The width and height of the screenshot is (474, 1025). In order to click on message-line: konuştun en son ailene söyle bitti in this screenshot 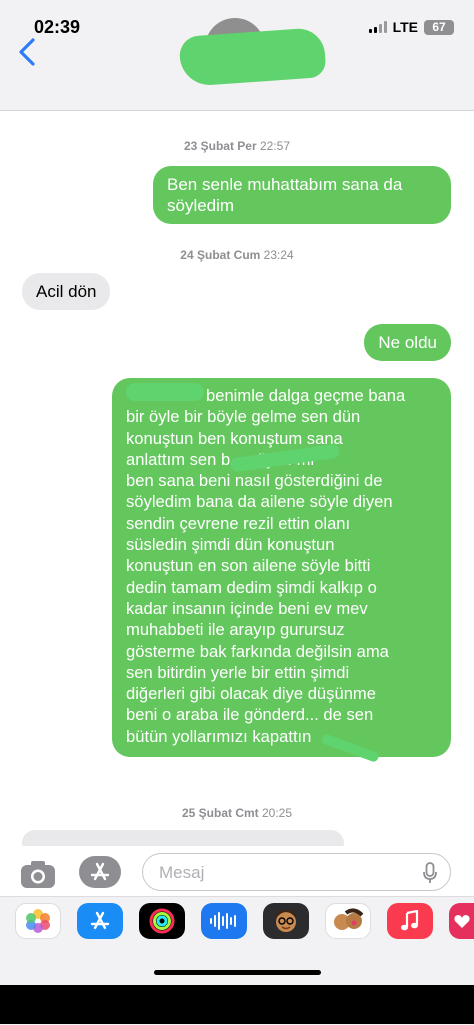, I will do `click(248, 566)`.